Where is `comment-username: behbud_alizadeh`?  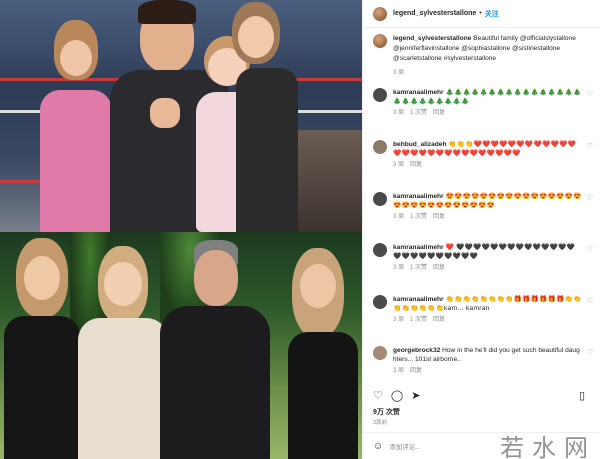
comment-username: behbud_alizadeh is located at coordinates (420, 144).